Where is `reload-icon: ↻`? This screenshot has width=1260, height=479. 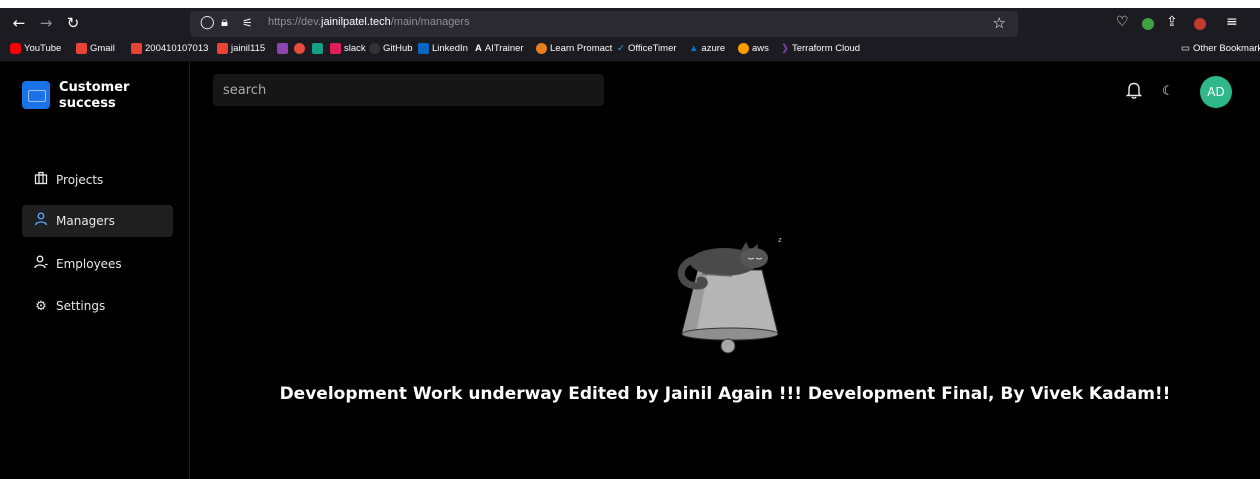
reload-icon: ↻ is located at coordinates (73, 23).